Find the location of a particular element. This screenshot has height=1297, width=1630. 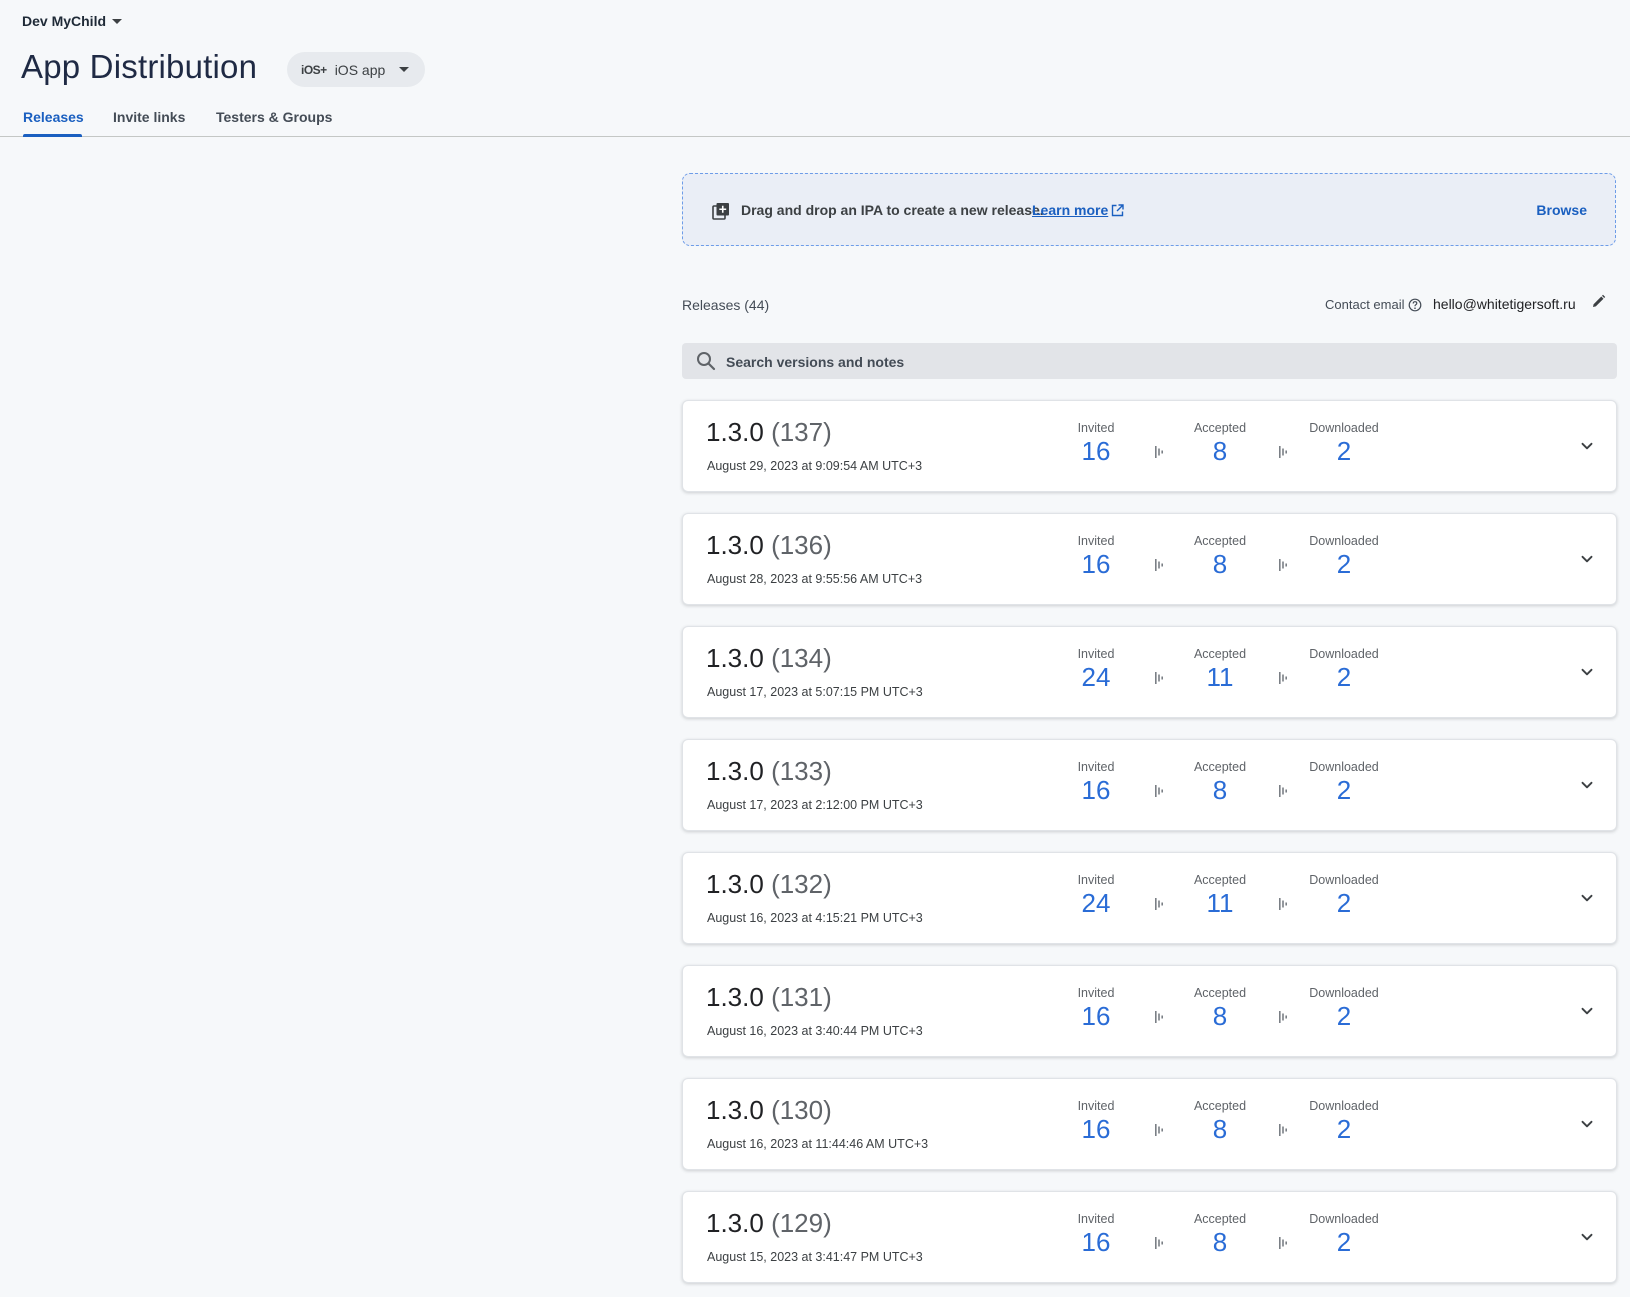

tab-testers-groups: Testers & Groups is located at coordinates (274, 117).